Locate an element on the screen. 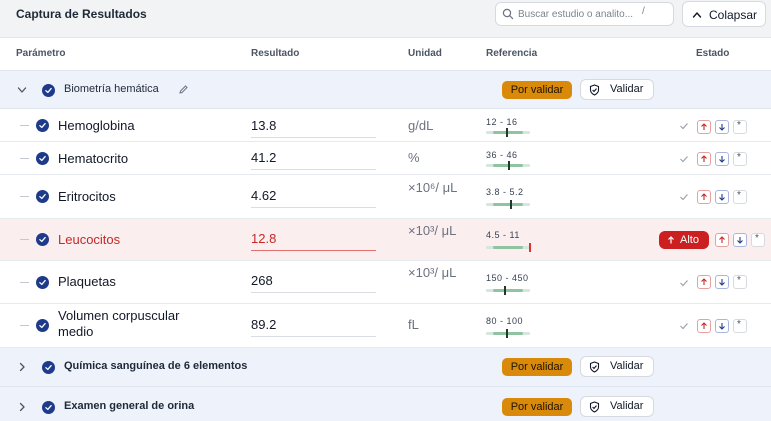 The image size is (771, 421). unit-label: ×10³/ μL is located at coordinates (432, 230).